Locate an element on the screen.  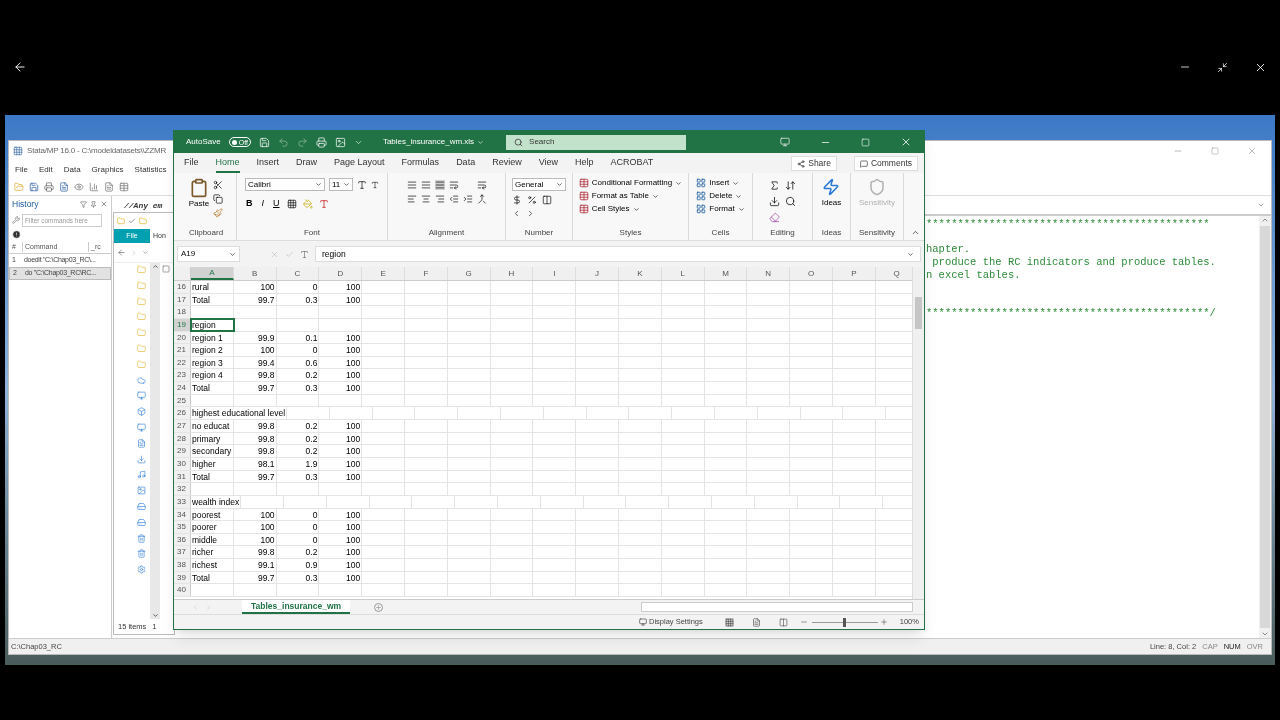
add-sheet-icon is located at coordinates (379, 607).